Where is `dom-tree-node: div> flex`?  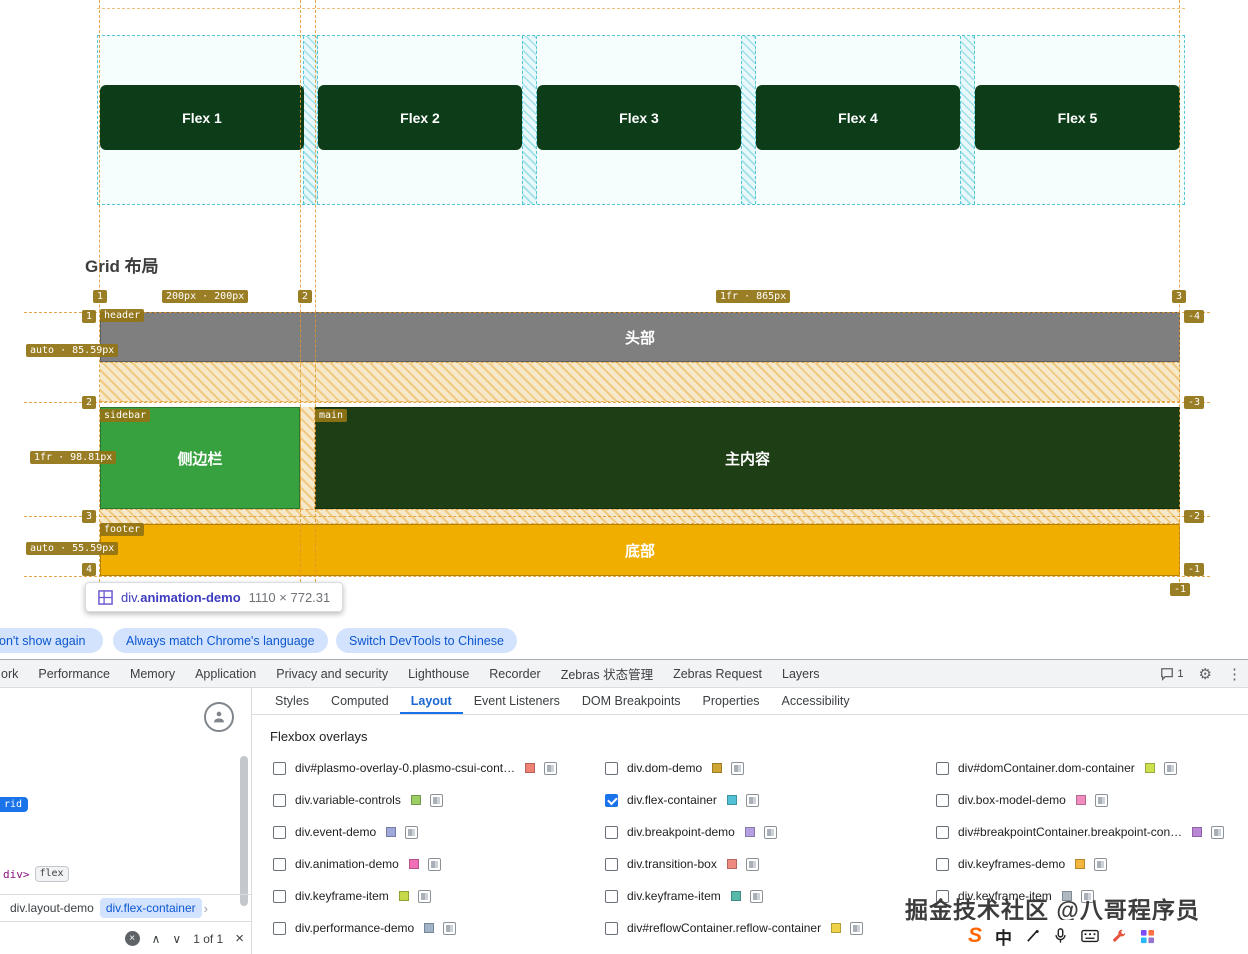 dom-tree-node: div> flex is located at coordinates (36, 874).